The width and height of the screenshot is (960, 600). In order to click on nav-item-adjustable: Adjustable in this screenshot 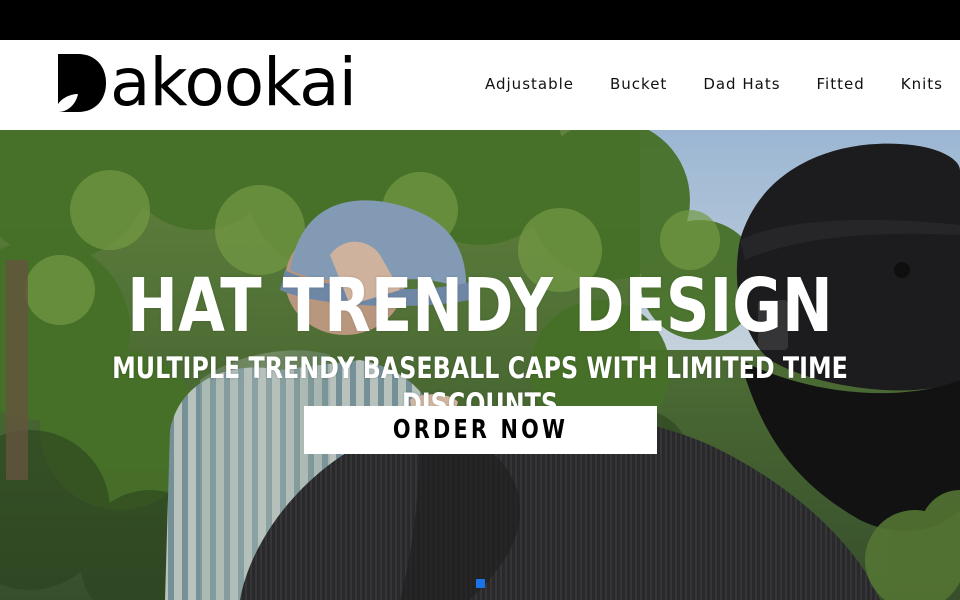, I will do `click(529, 84)`.